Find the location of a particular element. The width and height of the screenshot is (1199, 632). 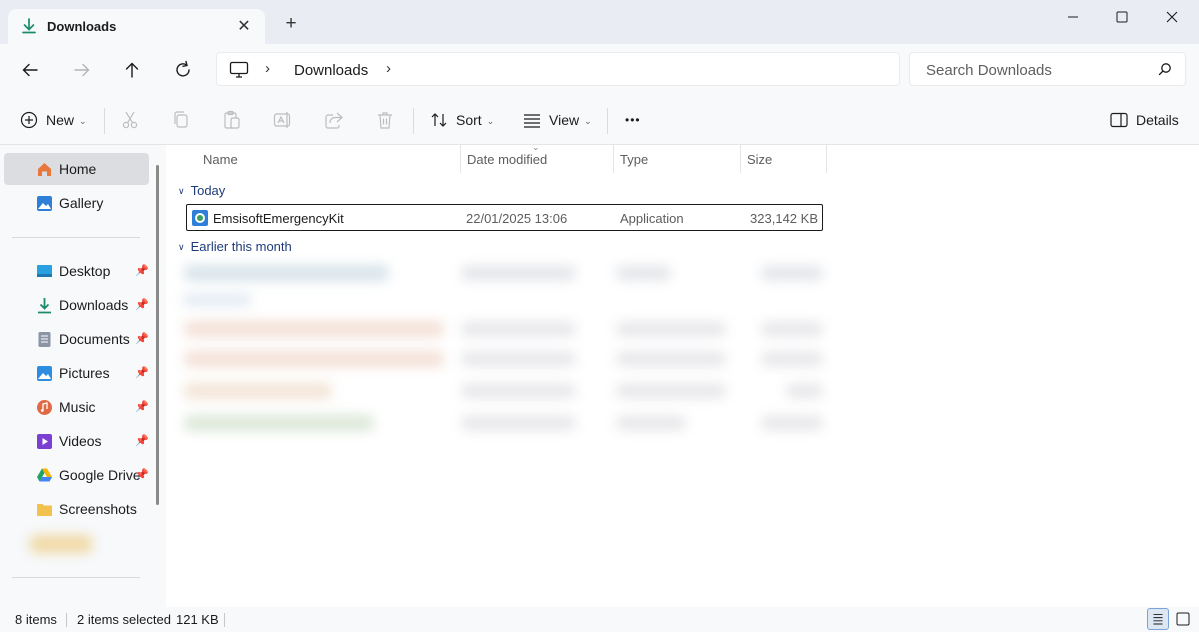

group-header-earlier-this-month: ∨ Earlier this month is located at coordinates (235, 246).